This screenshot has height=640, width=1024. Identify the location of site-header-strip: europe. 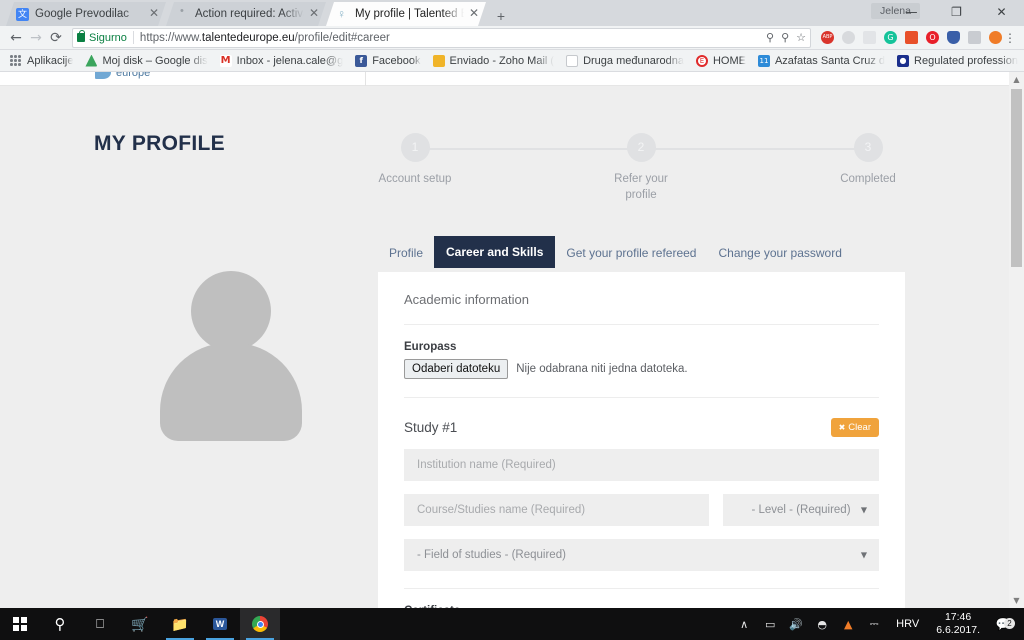
(504, 79).